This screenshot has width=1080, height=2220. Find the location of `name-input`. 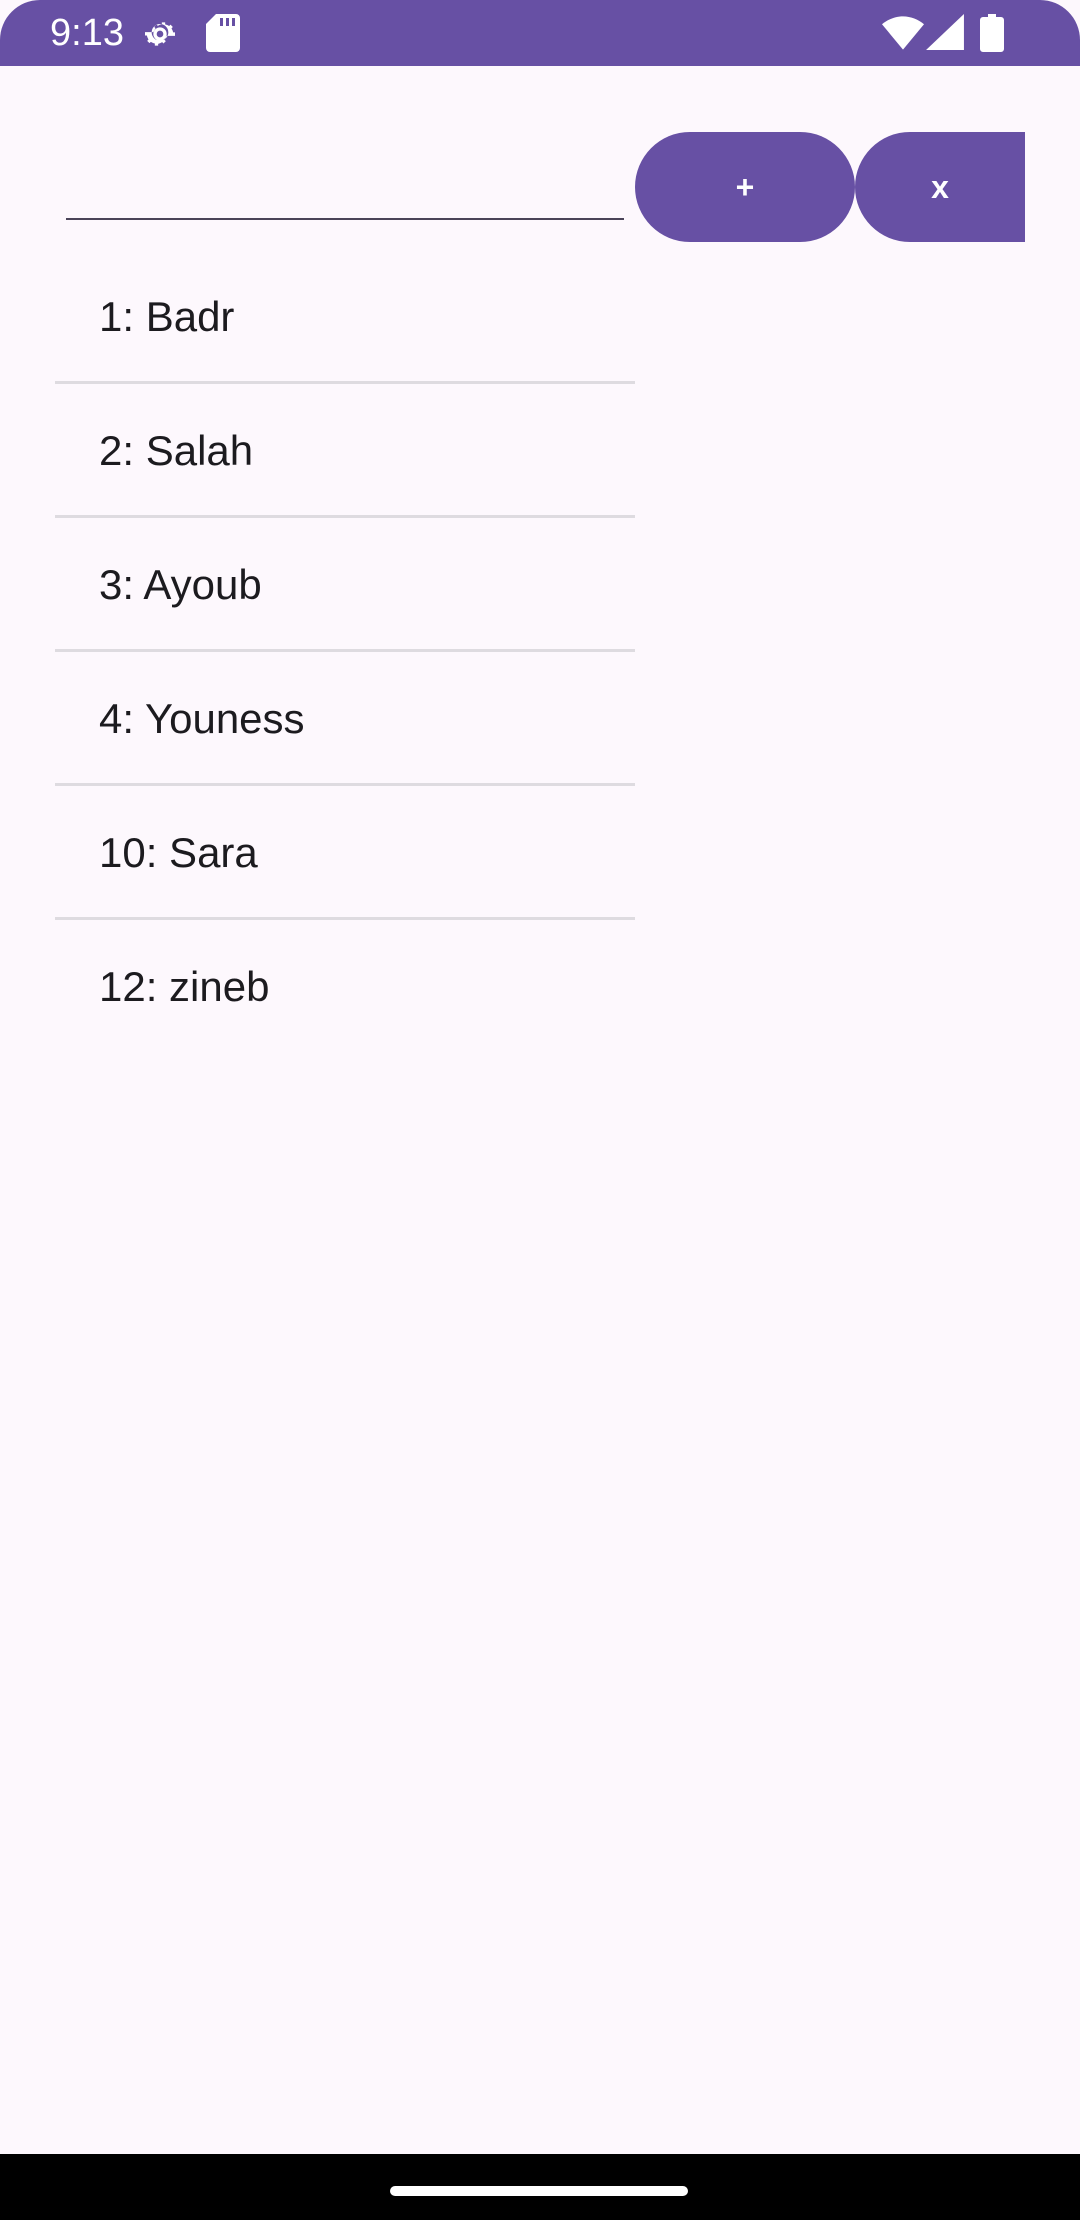

name-input is located at coordinates (345, 175).